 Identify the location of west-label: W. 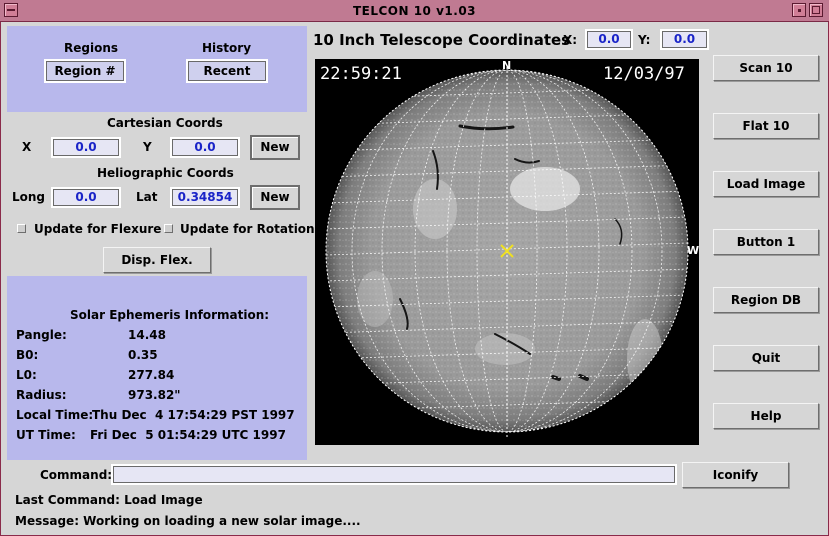
(693, 250).